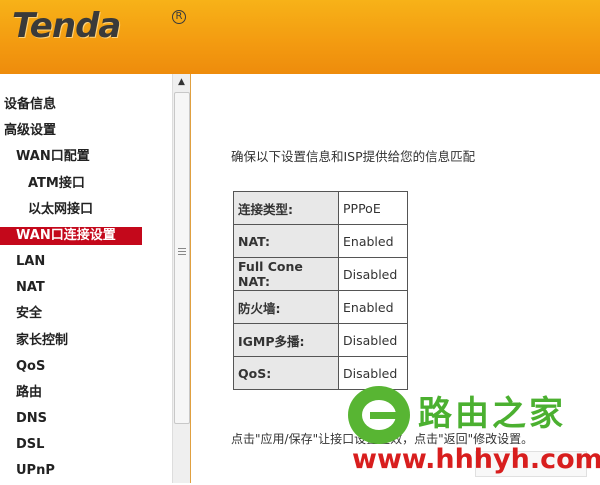 The width and height of the screenshot is (600, 485). Describe the element at coordinates (476, 459) in the screenshot. I see `watermark-url: www.hhhyh.com` at that location.